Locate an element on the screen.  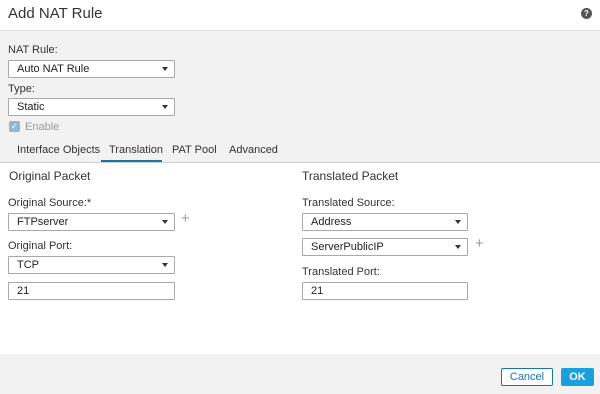
type-value: Static is located at coordinates (31, 107).